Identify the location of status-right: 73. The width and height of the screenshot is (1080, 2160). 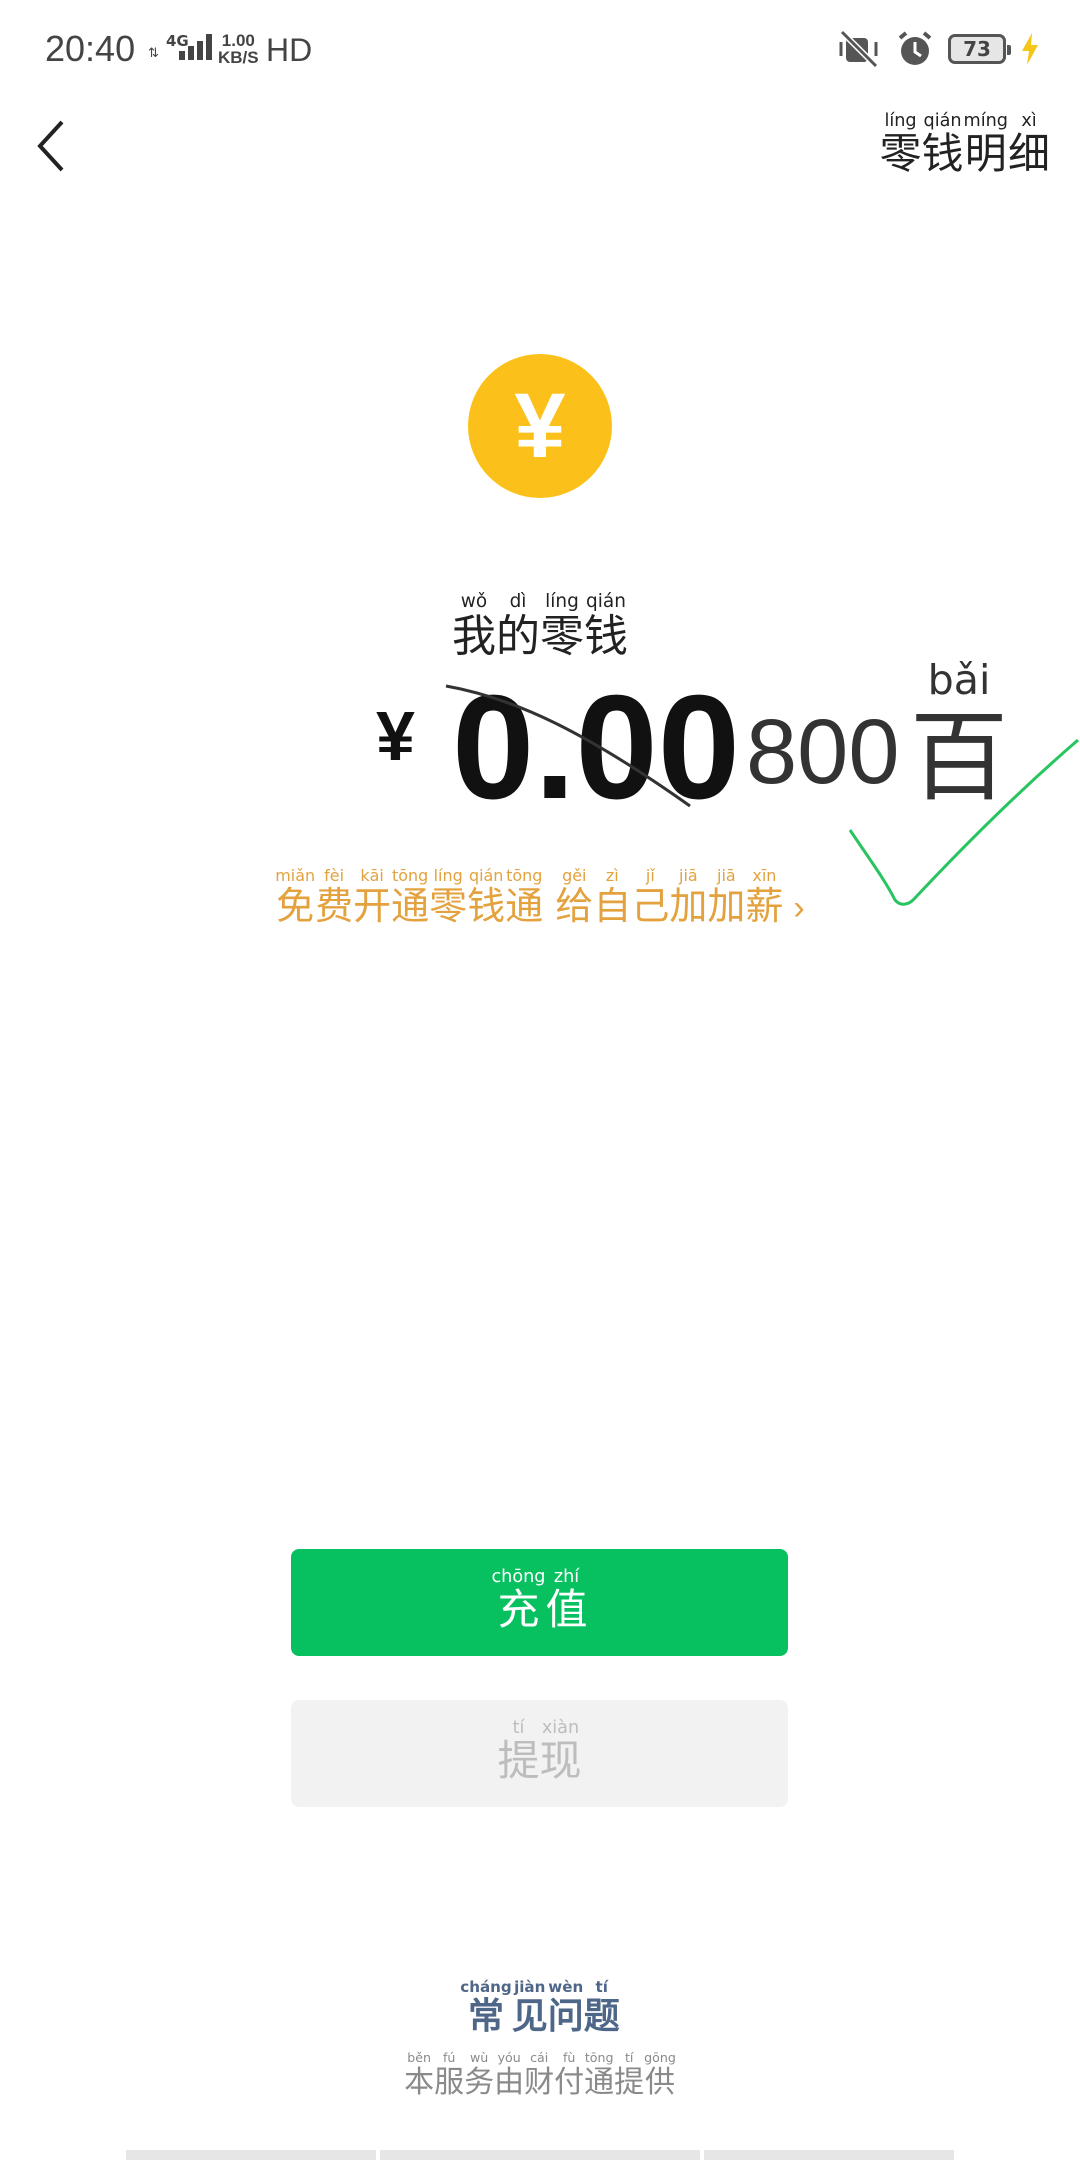
(938, 49).